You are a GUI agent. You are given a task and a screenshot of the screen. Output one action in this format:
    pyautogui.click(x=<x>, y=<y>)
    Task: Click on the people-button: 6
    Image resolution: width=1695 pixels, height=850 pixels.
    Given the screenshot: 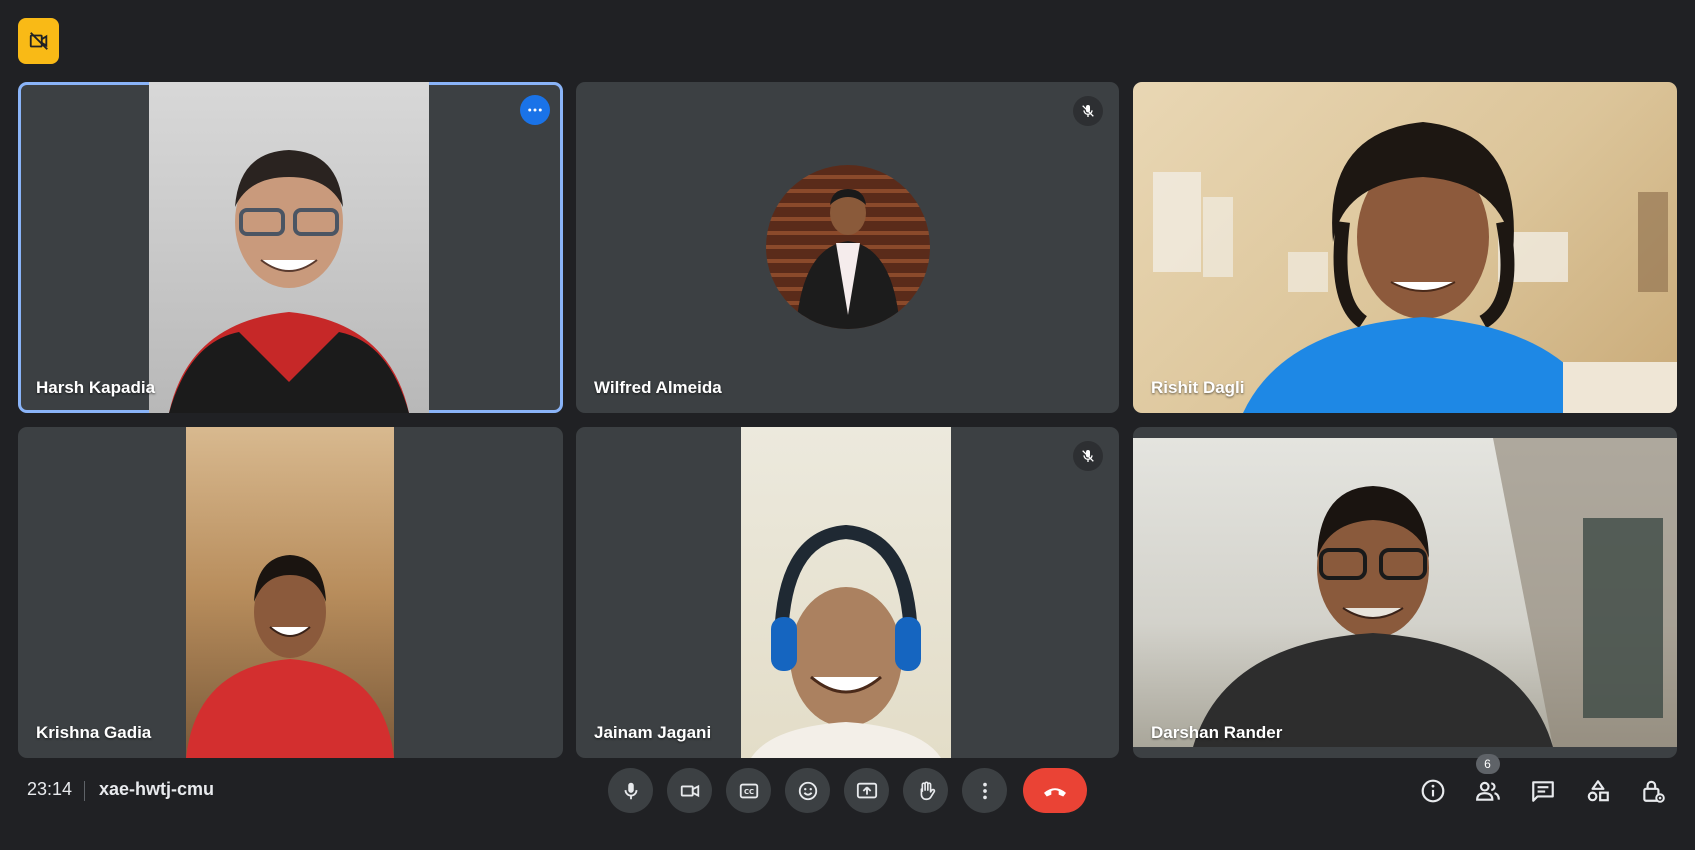 What is the action you would take?
    pyautogui.click(x=1487, y=783)
    